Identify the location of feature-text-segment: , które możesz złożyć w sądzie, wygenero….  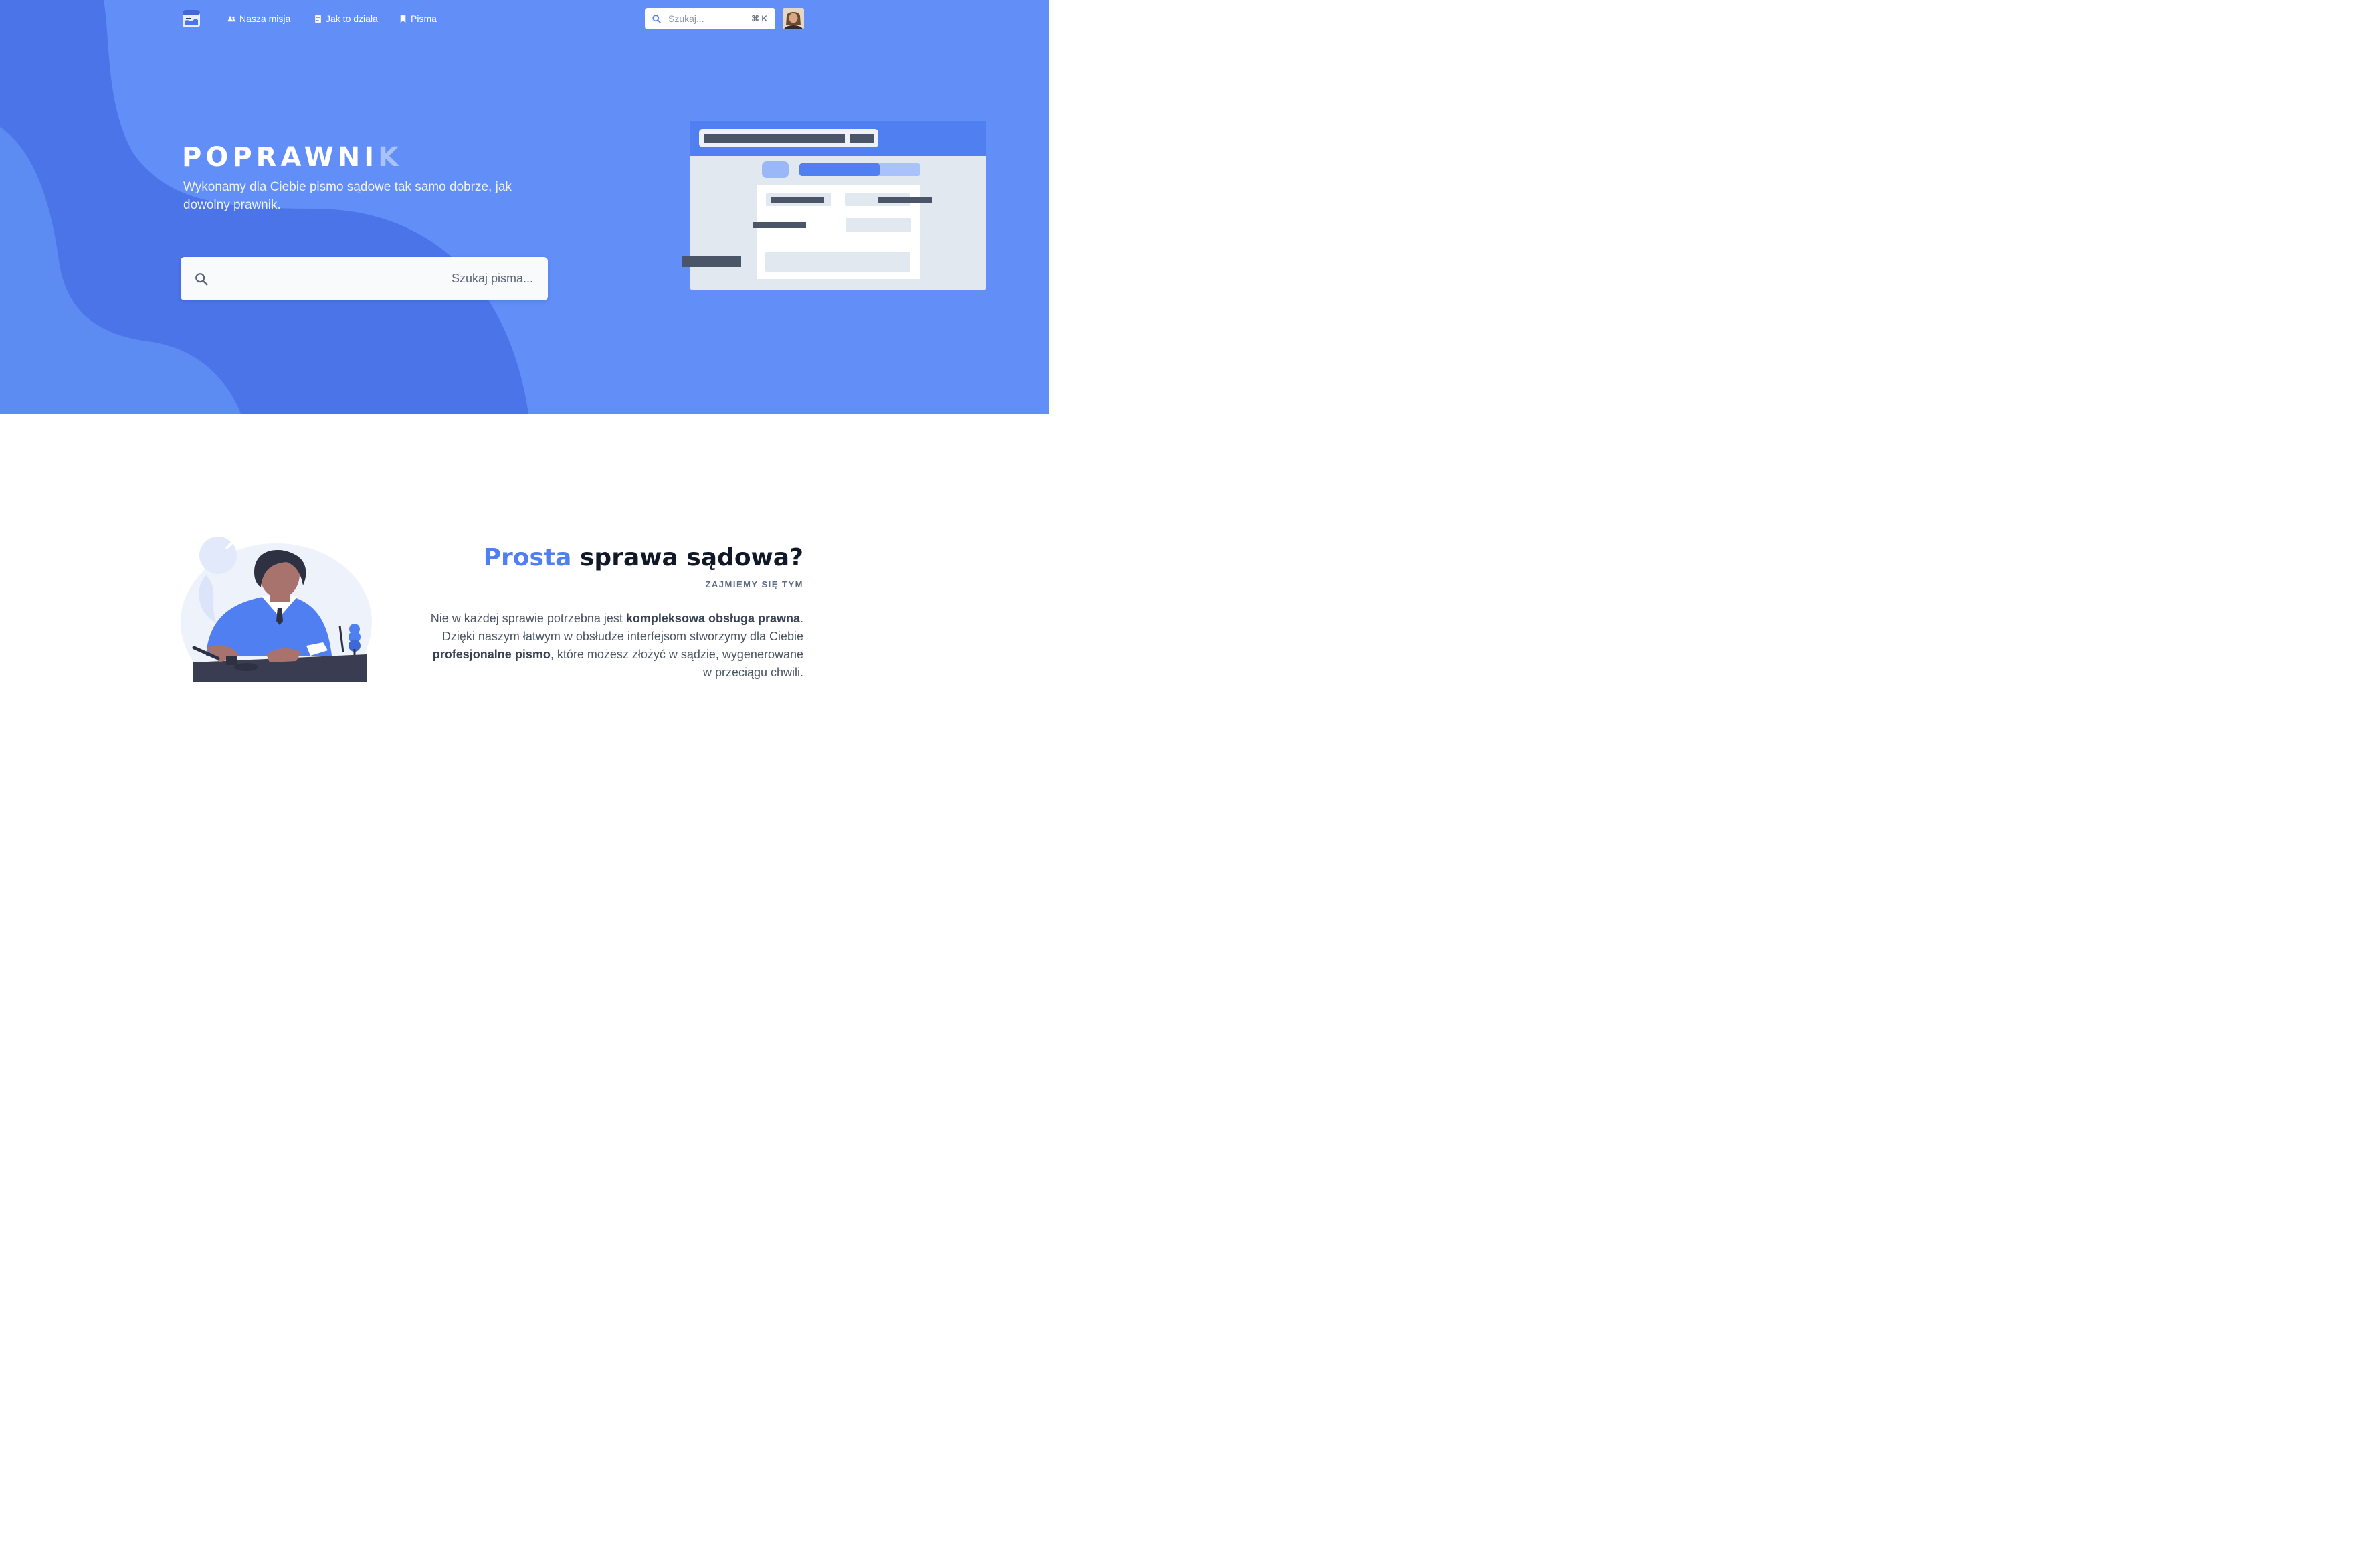
(676, 663).